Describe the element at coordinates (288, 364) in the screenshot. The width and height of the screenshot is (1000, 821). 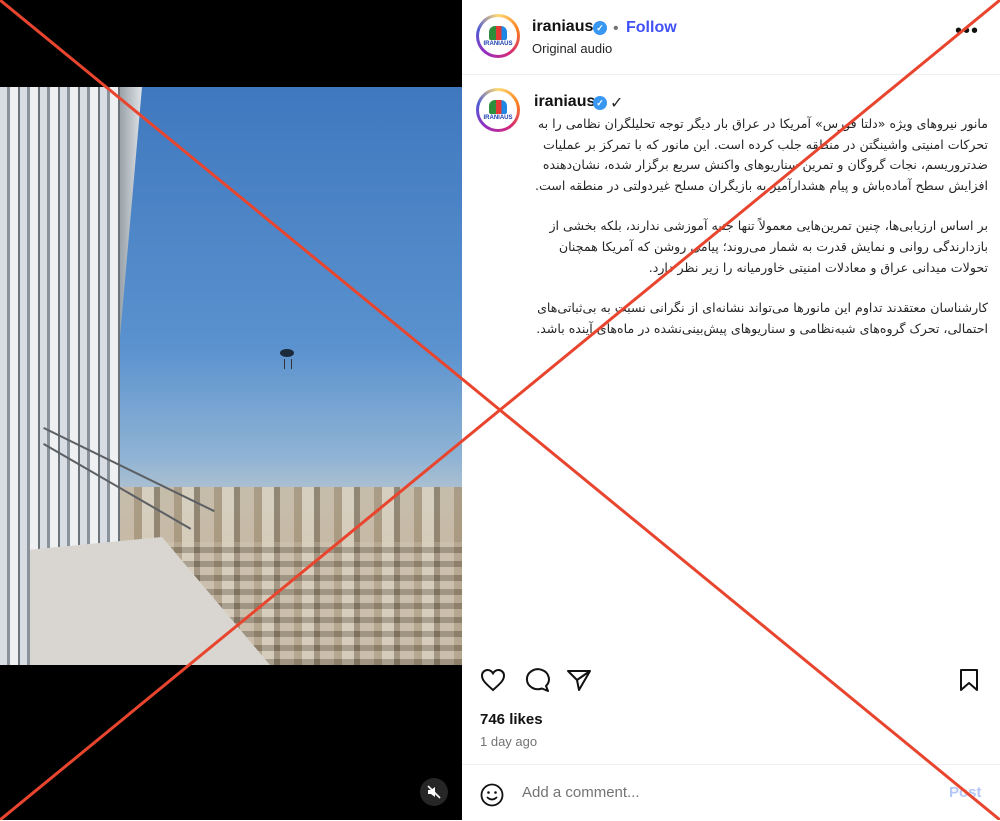
I see `helicopter-load` at that location.